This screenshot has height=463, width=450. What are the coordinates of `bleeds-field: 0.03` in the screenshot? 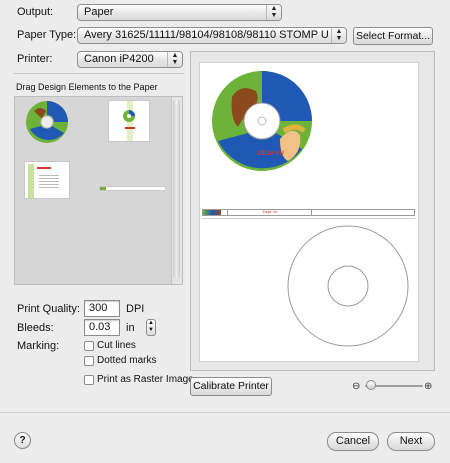 It's located at (102, 327).